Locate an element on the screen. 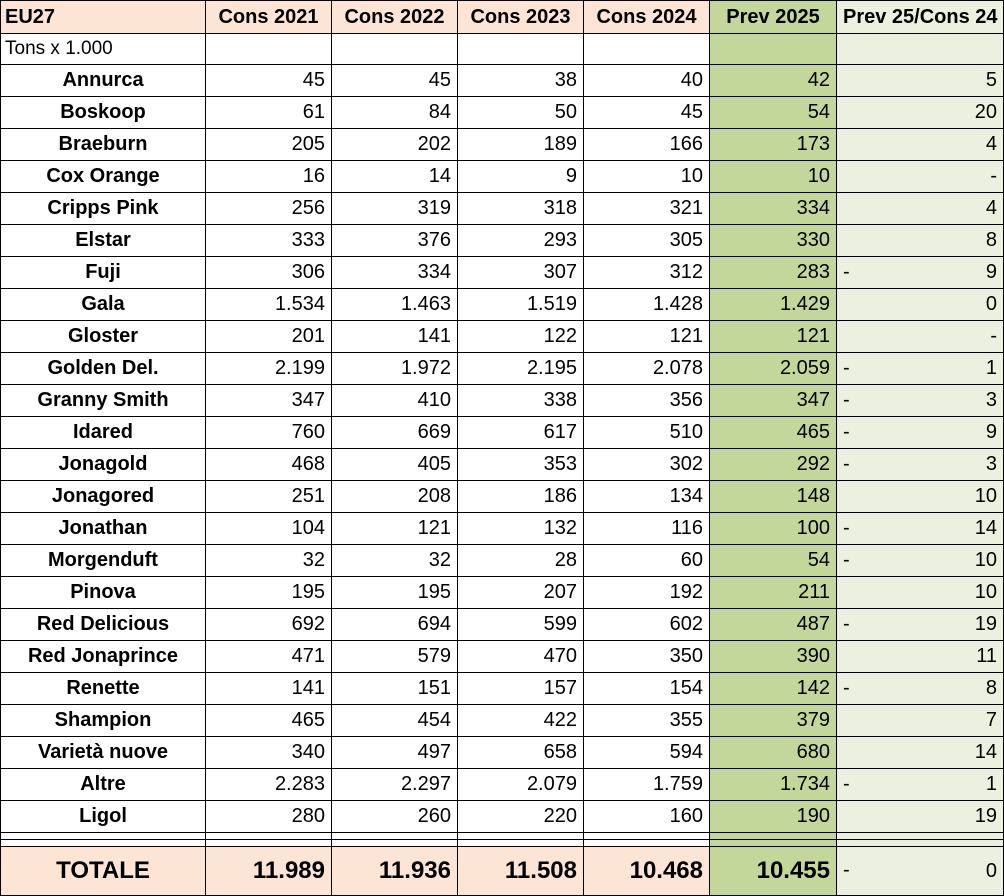  variety-name: Gloster is located at coordinates (103, 336).